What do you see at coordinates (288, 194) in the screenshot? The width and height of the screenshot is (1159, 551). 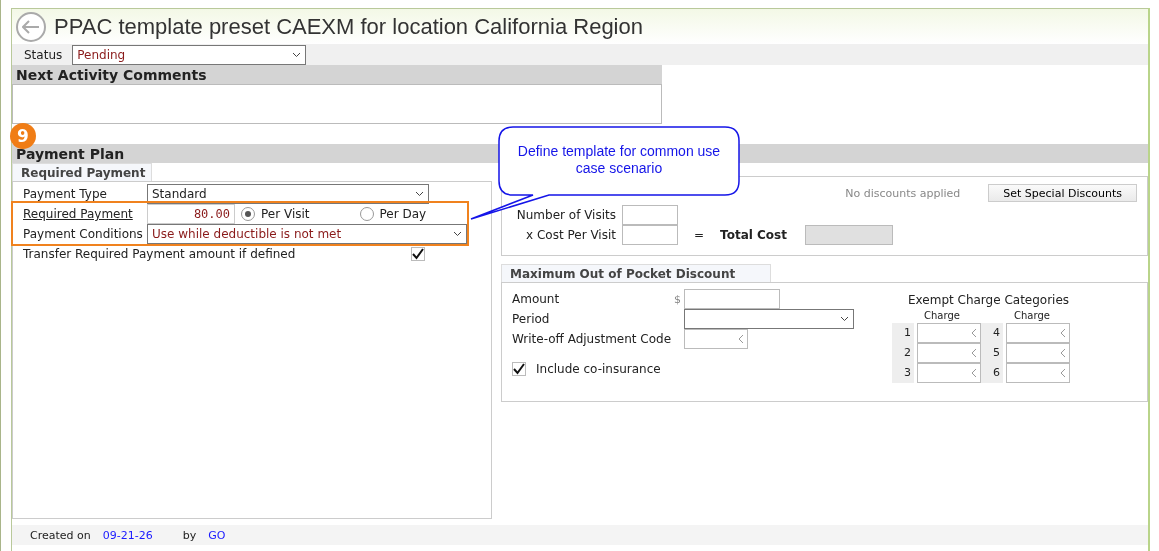 I see `payment-type-dropdown: Standard` at bounding box center [288, 194].